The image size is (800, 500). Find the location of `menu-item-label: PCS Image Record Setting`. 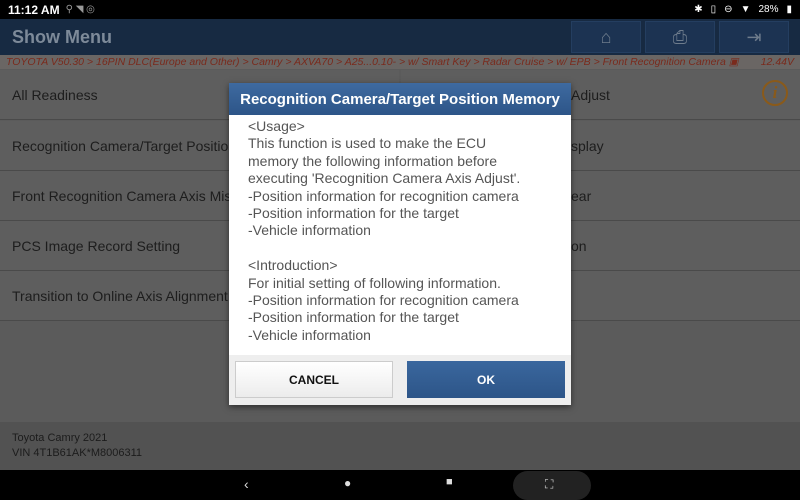

menu-item-label: PCS Image Record Setting is located at coordinates (96, 245).